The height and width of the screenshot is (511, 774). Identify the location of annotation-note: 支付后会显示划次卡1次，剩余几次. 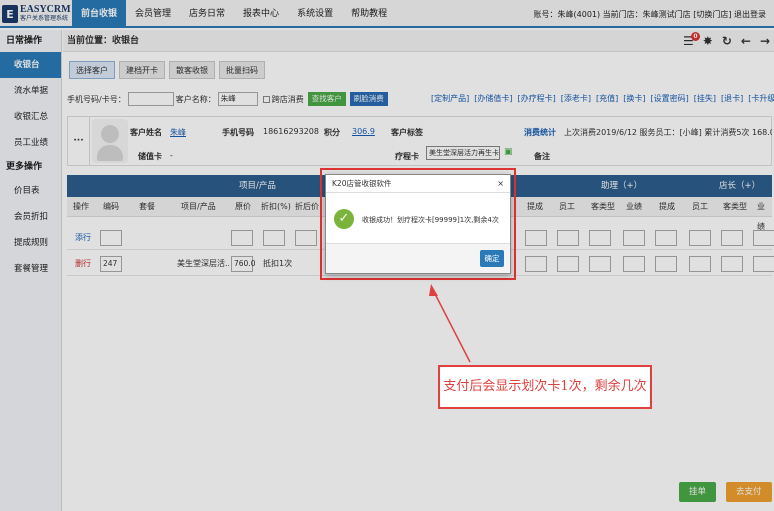
(545, 387).